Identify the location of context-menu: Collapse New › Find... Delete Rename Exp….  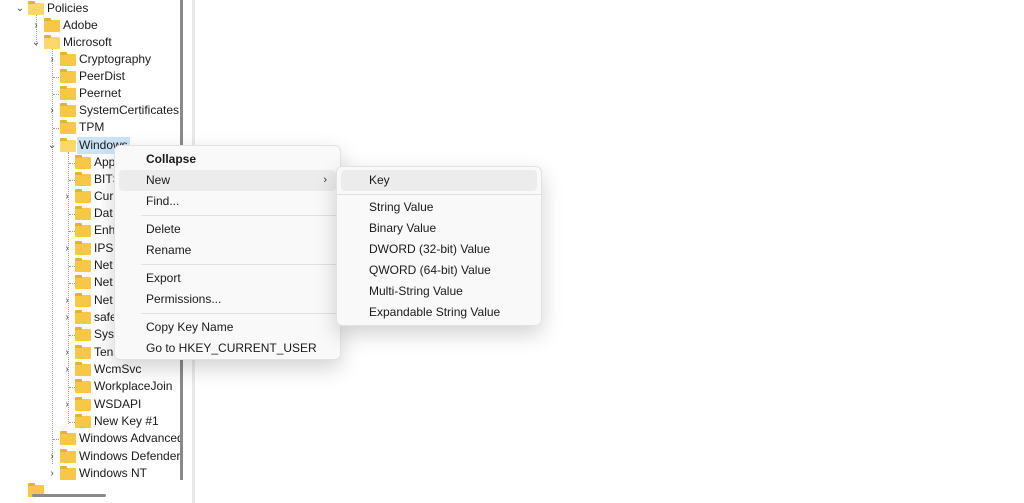
(227, 252).